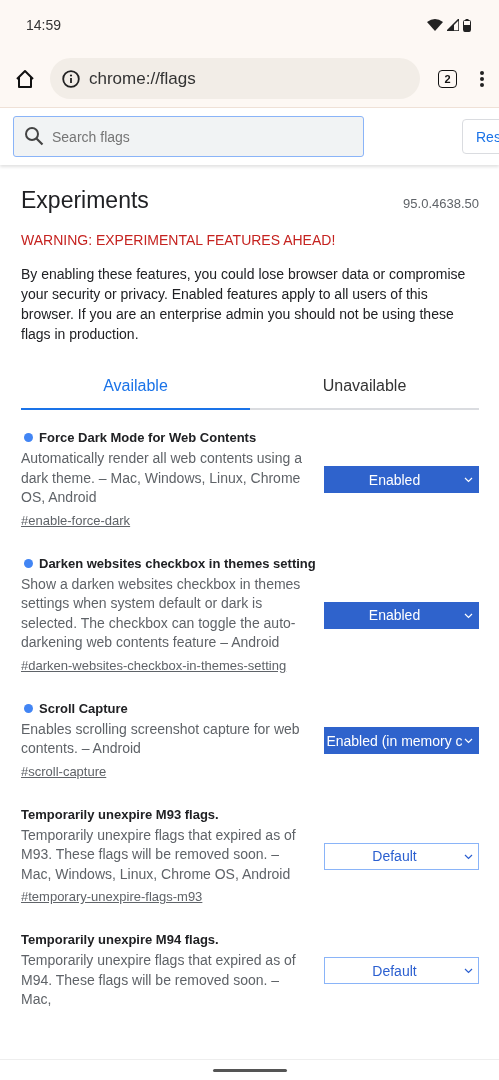  Describe the element at coordinates (154, 665) in the screenshot. I see `flag-link: #darken-websites-checkbox-in-themes-setting` at that location.